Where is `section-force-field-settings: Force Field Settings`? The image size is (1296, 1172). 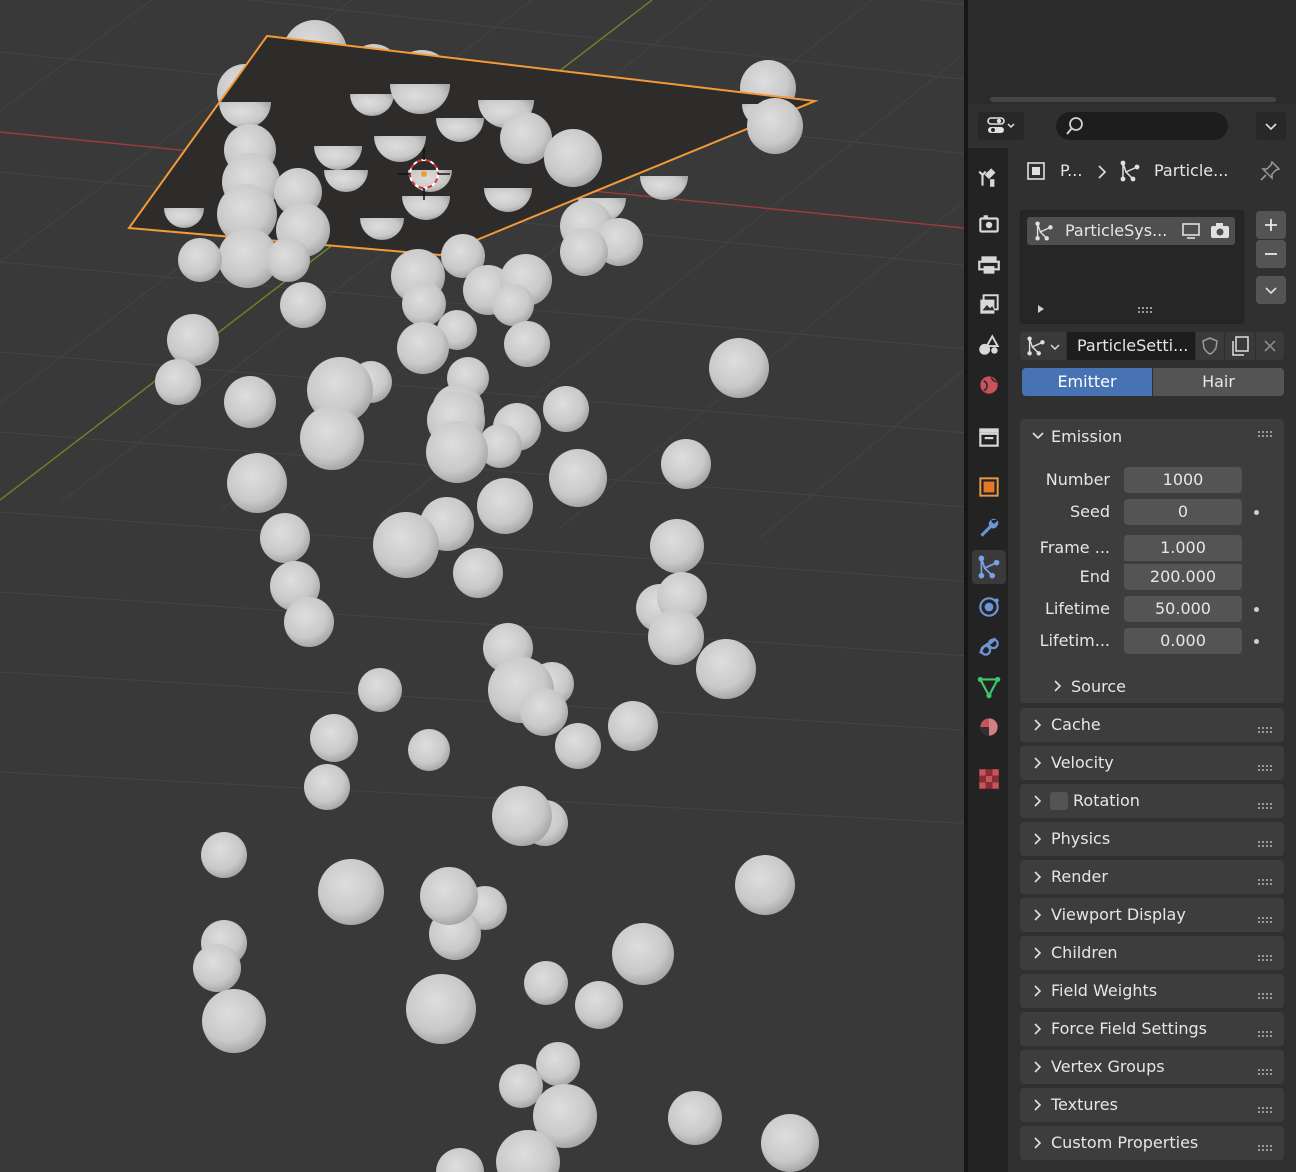
section-force-field-settings: Force Field Settings is located at coordinates (1152, 1029).